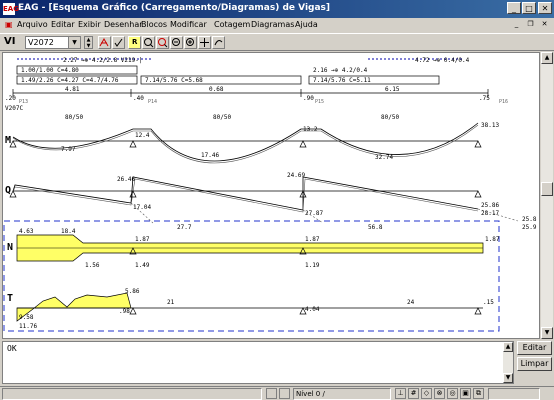 The image size is (554, 400). Describe the element at coordinates (32, 24) in the screenshot. I see `menu-arquivo: Arquivo` at that location.